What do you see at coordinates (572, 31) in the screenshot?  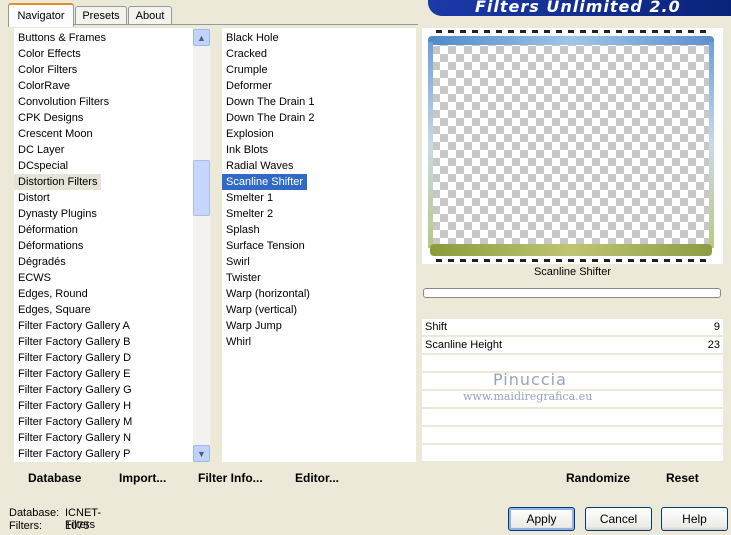 I see `preview-dash-top` at bounding box center [572, 31].